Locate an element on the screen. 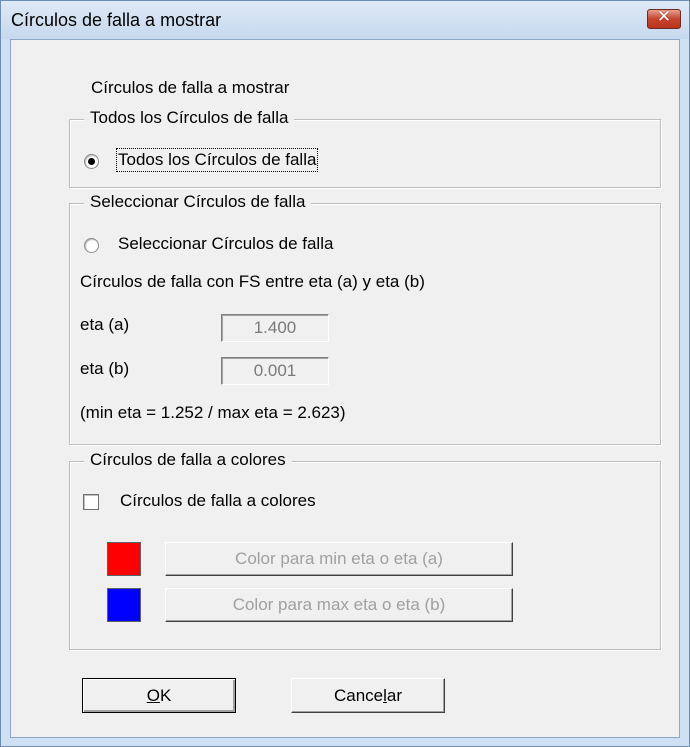 This screenshot has width=690, height=747. ok-button: OK is located at coordinates (159, 695).